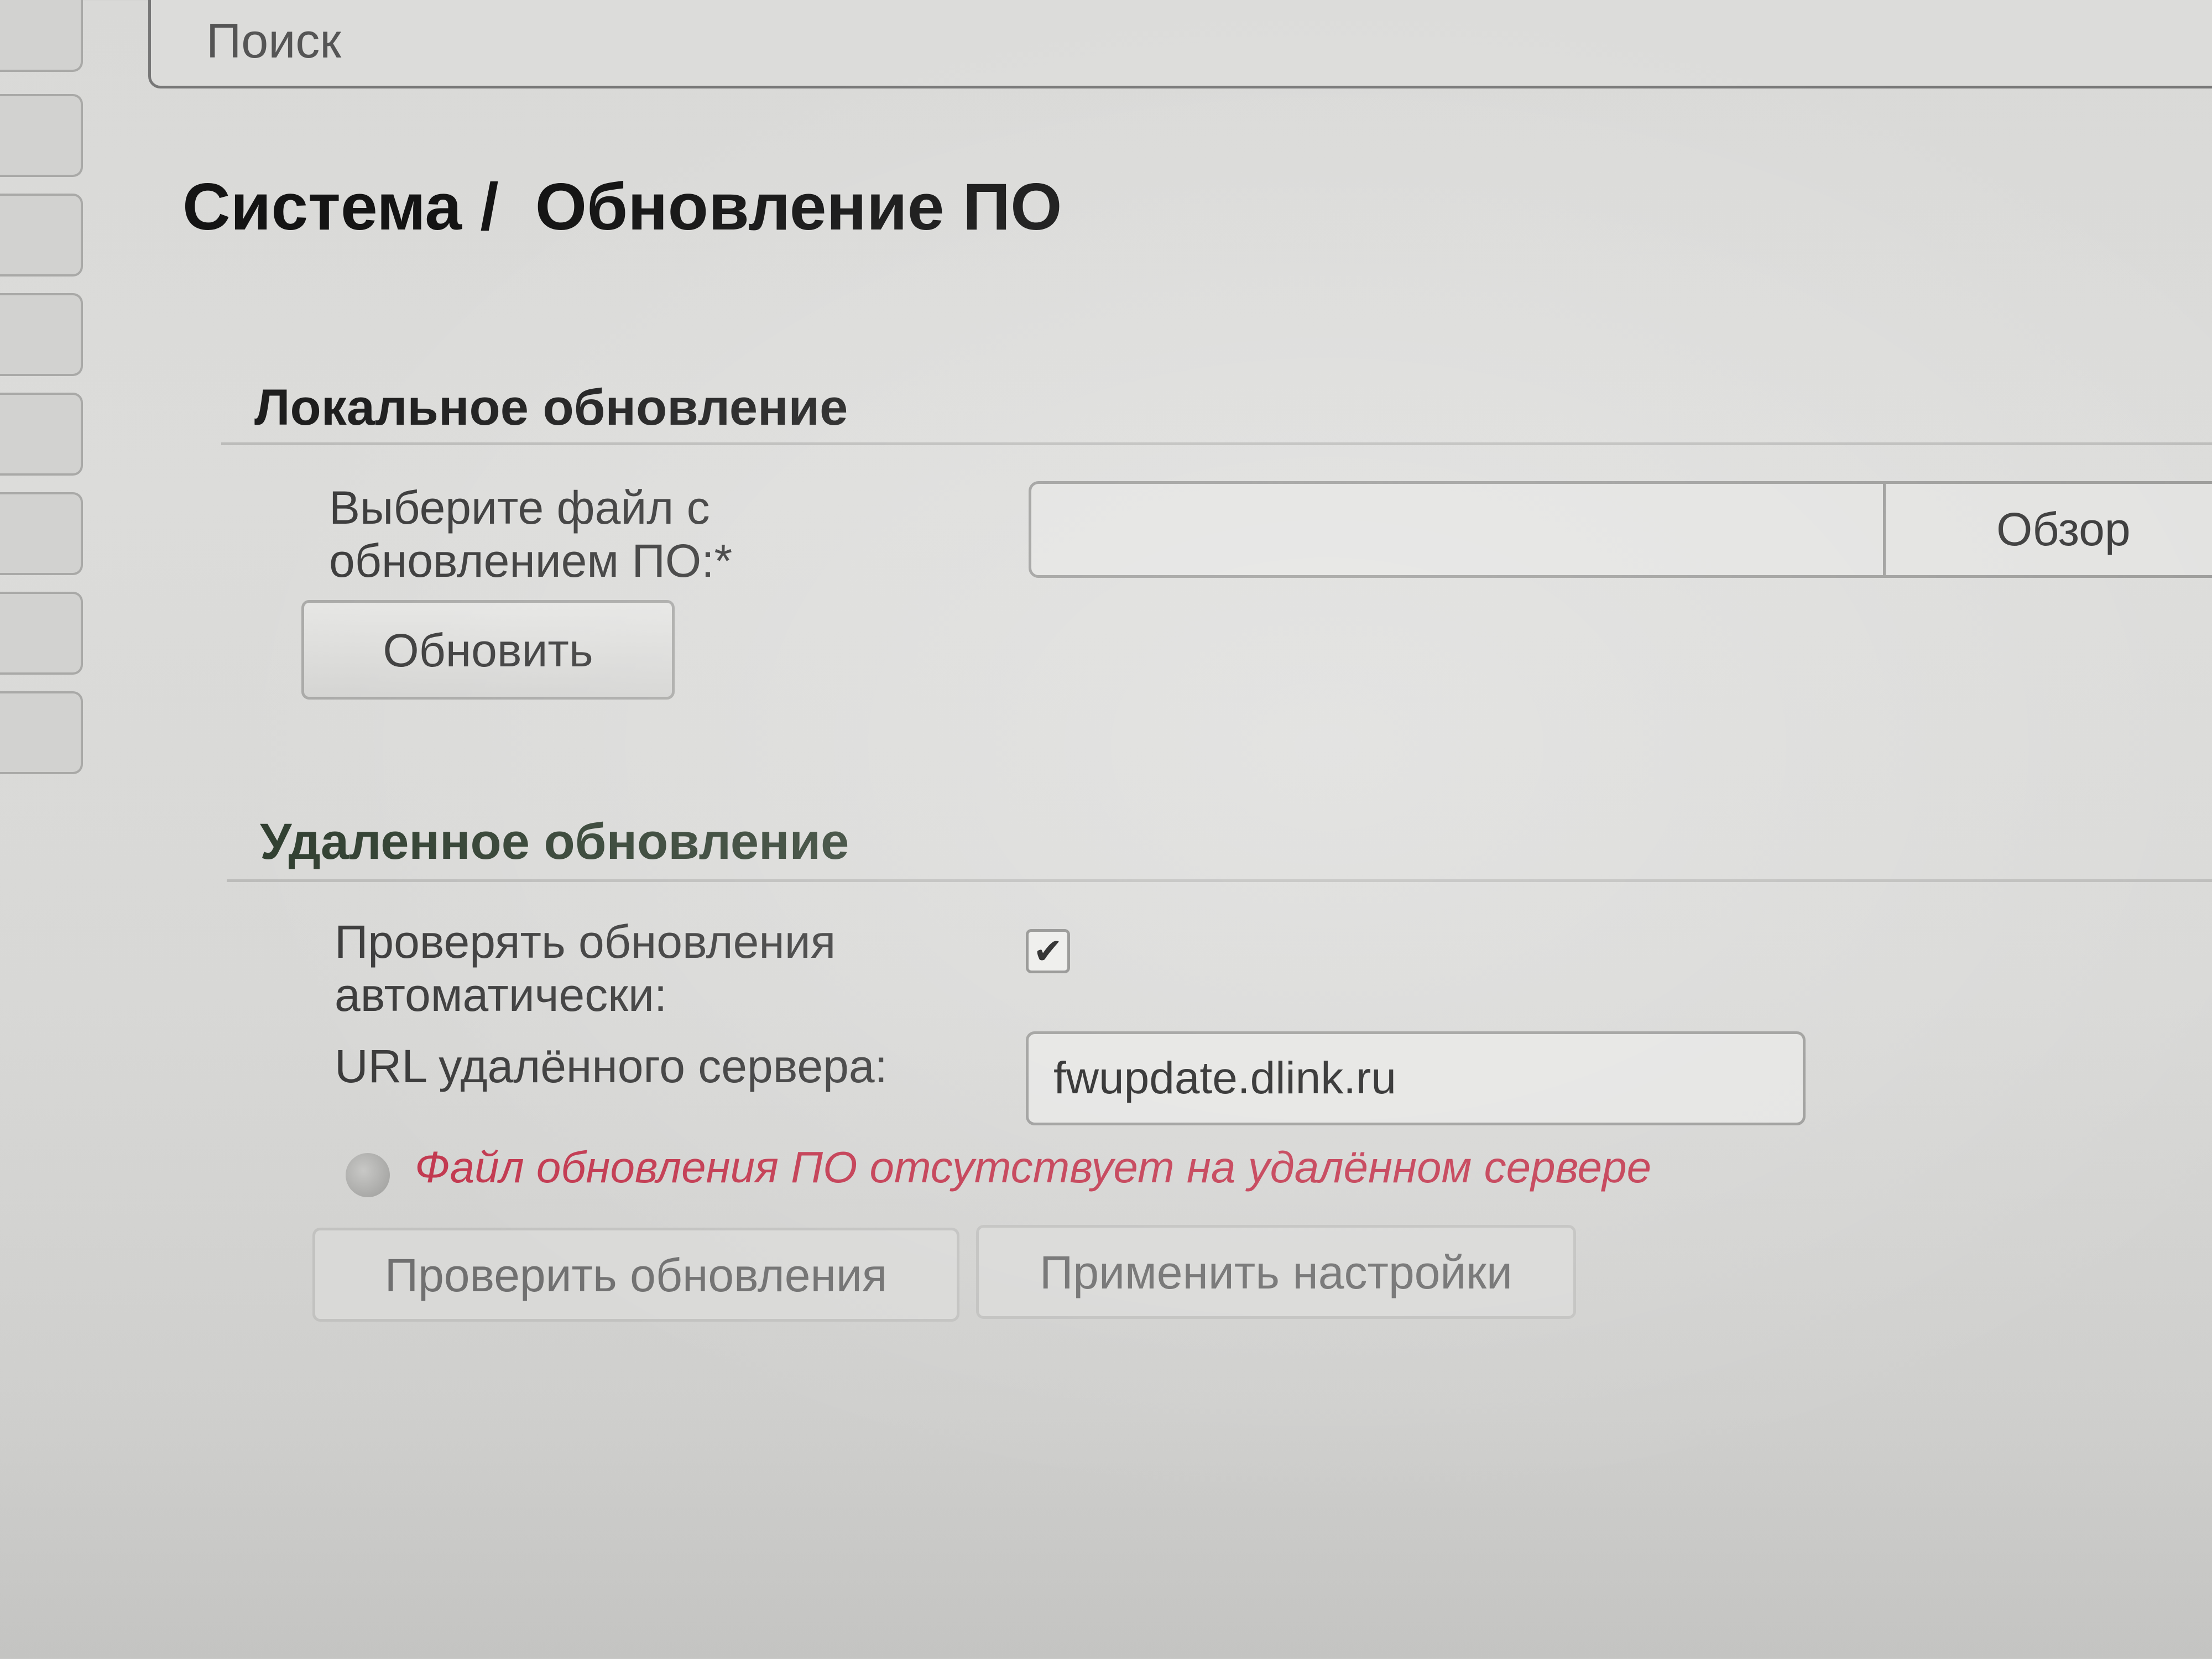 Image resolution: width=2212 pixels, height=1659 pixels. Describe the element at coordinates (1621, 529) in the screenshot. I see `file-input: Обзор` at that location.